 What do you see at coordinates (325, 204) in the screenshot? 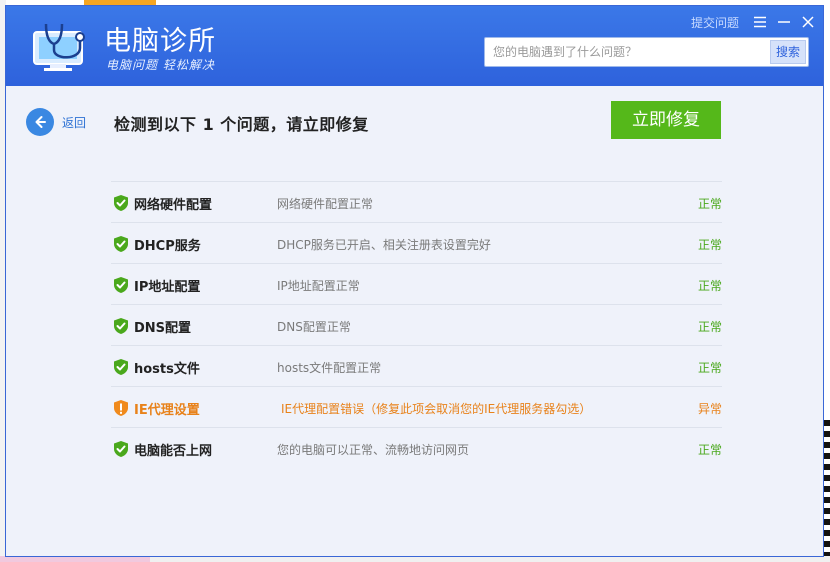
I see `diagnosis-item-description: 网络硬件配置正常` at bounding box center [325, 204].